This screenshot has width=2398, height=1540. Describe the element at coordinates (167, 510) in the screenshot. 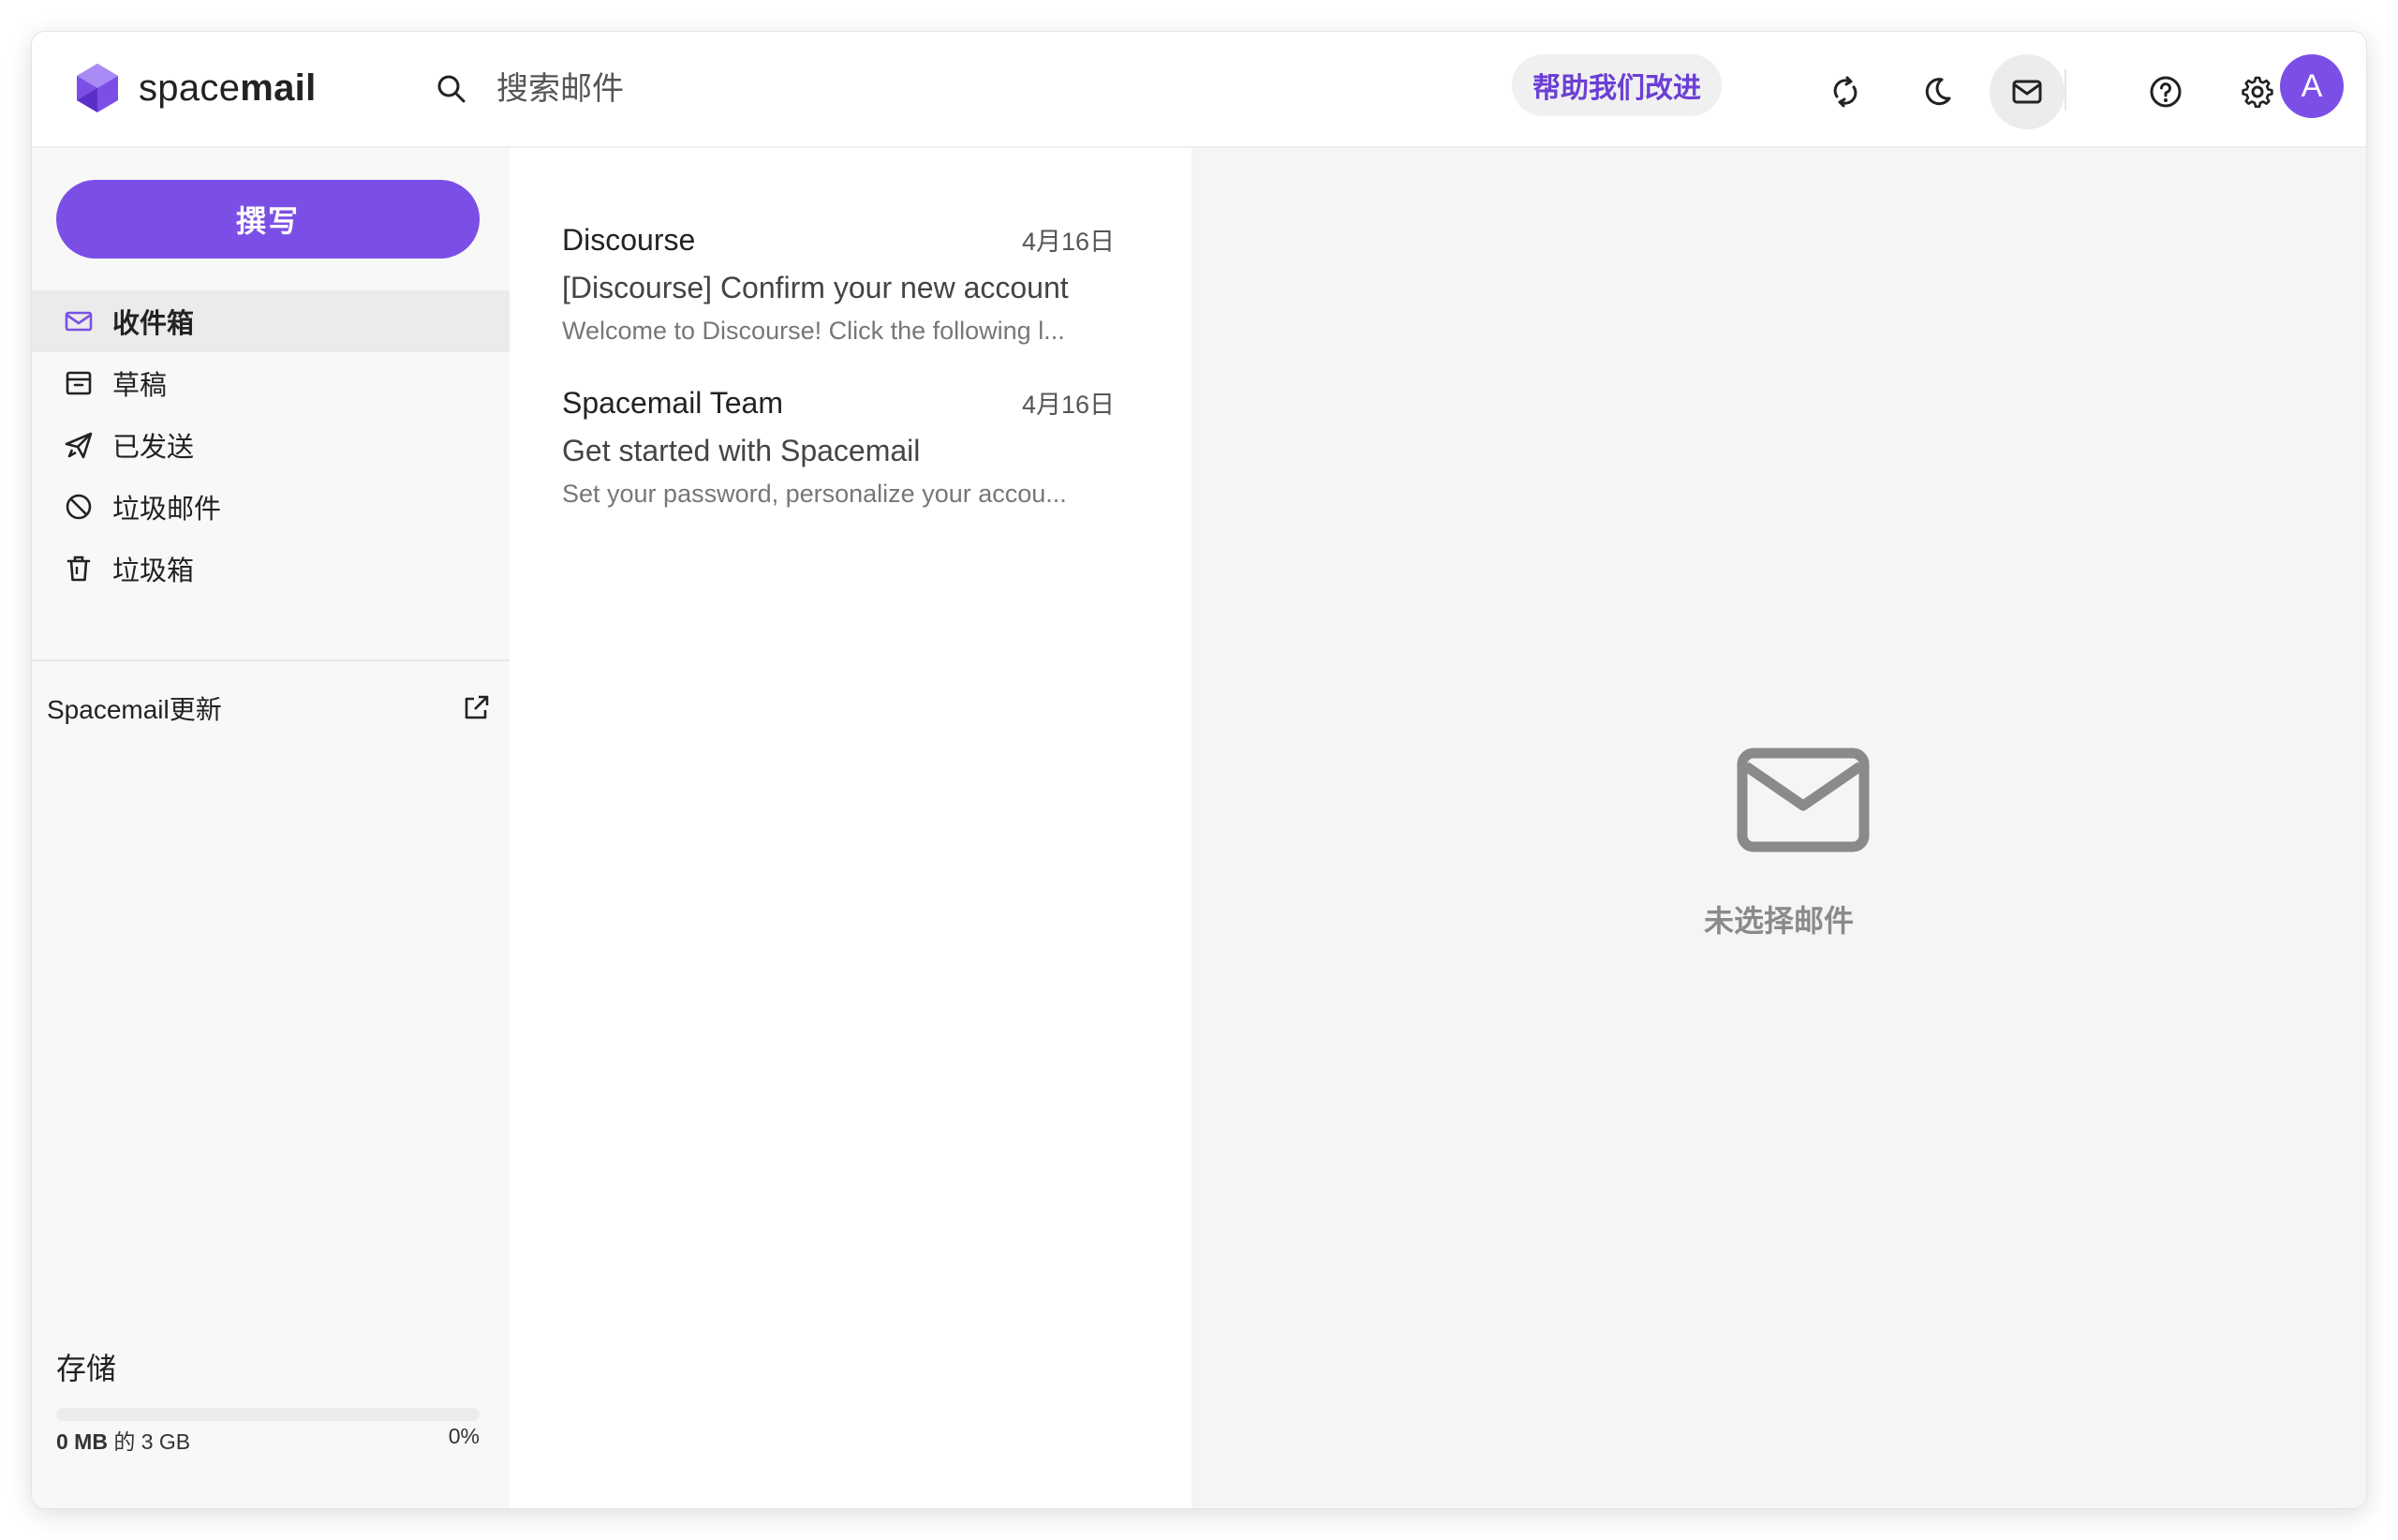

I see `folder-label: 垃圾邮件` at that location.